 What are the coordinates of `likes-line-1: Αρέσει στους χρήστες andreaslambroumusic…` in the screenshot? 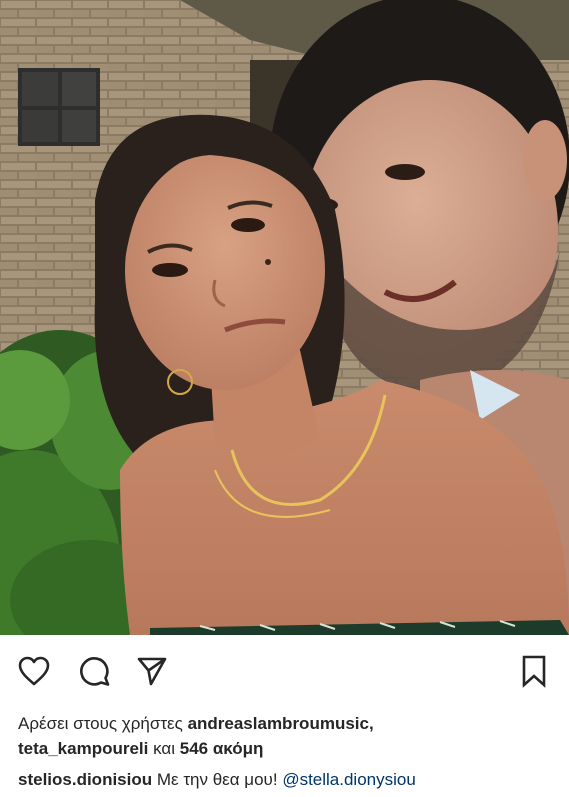 It's located at (288, 723).